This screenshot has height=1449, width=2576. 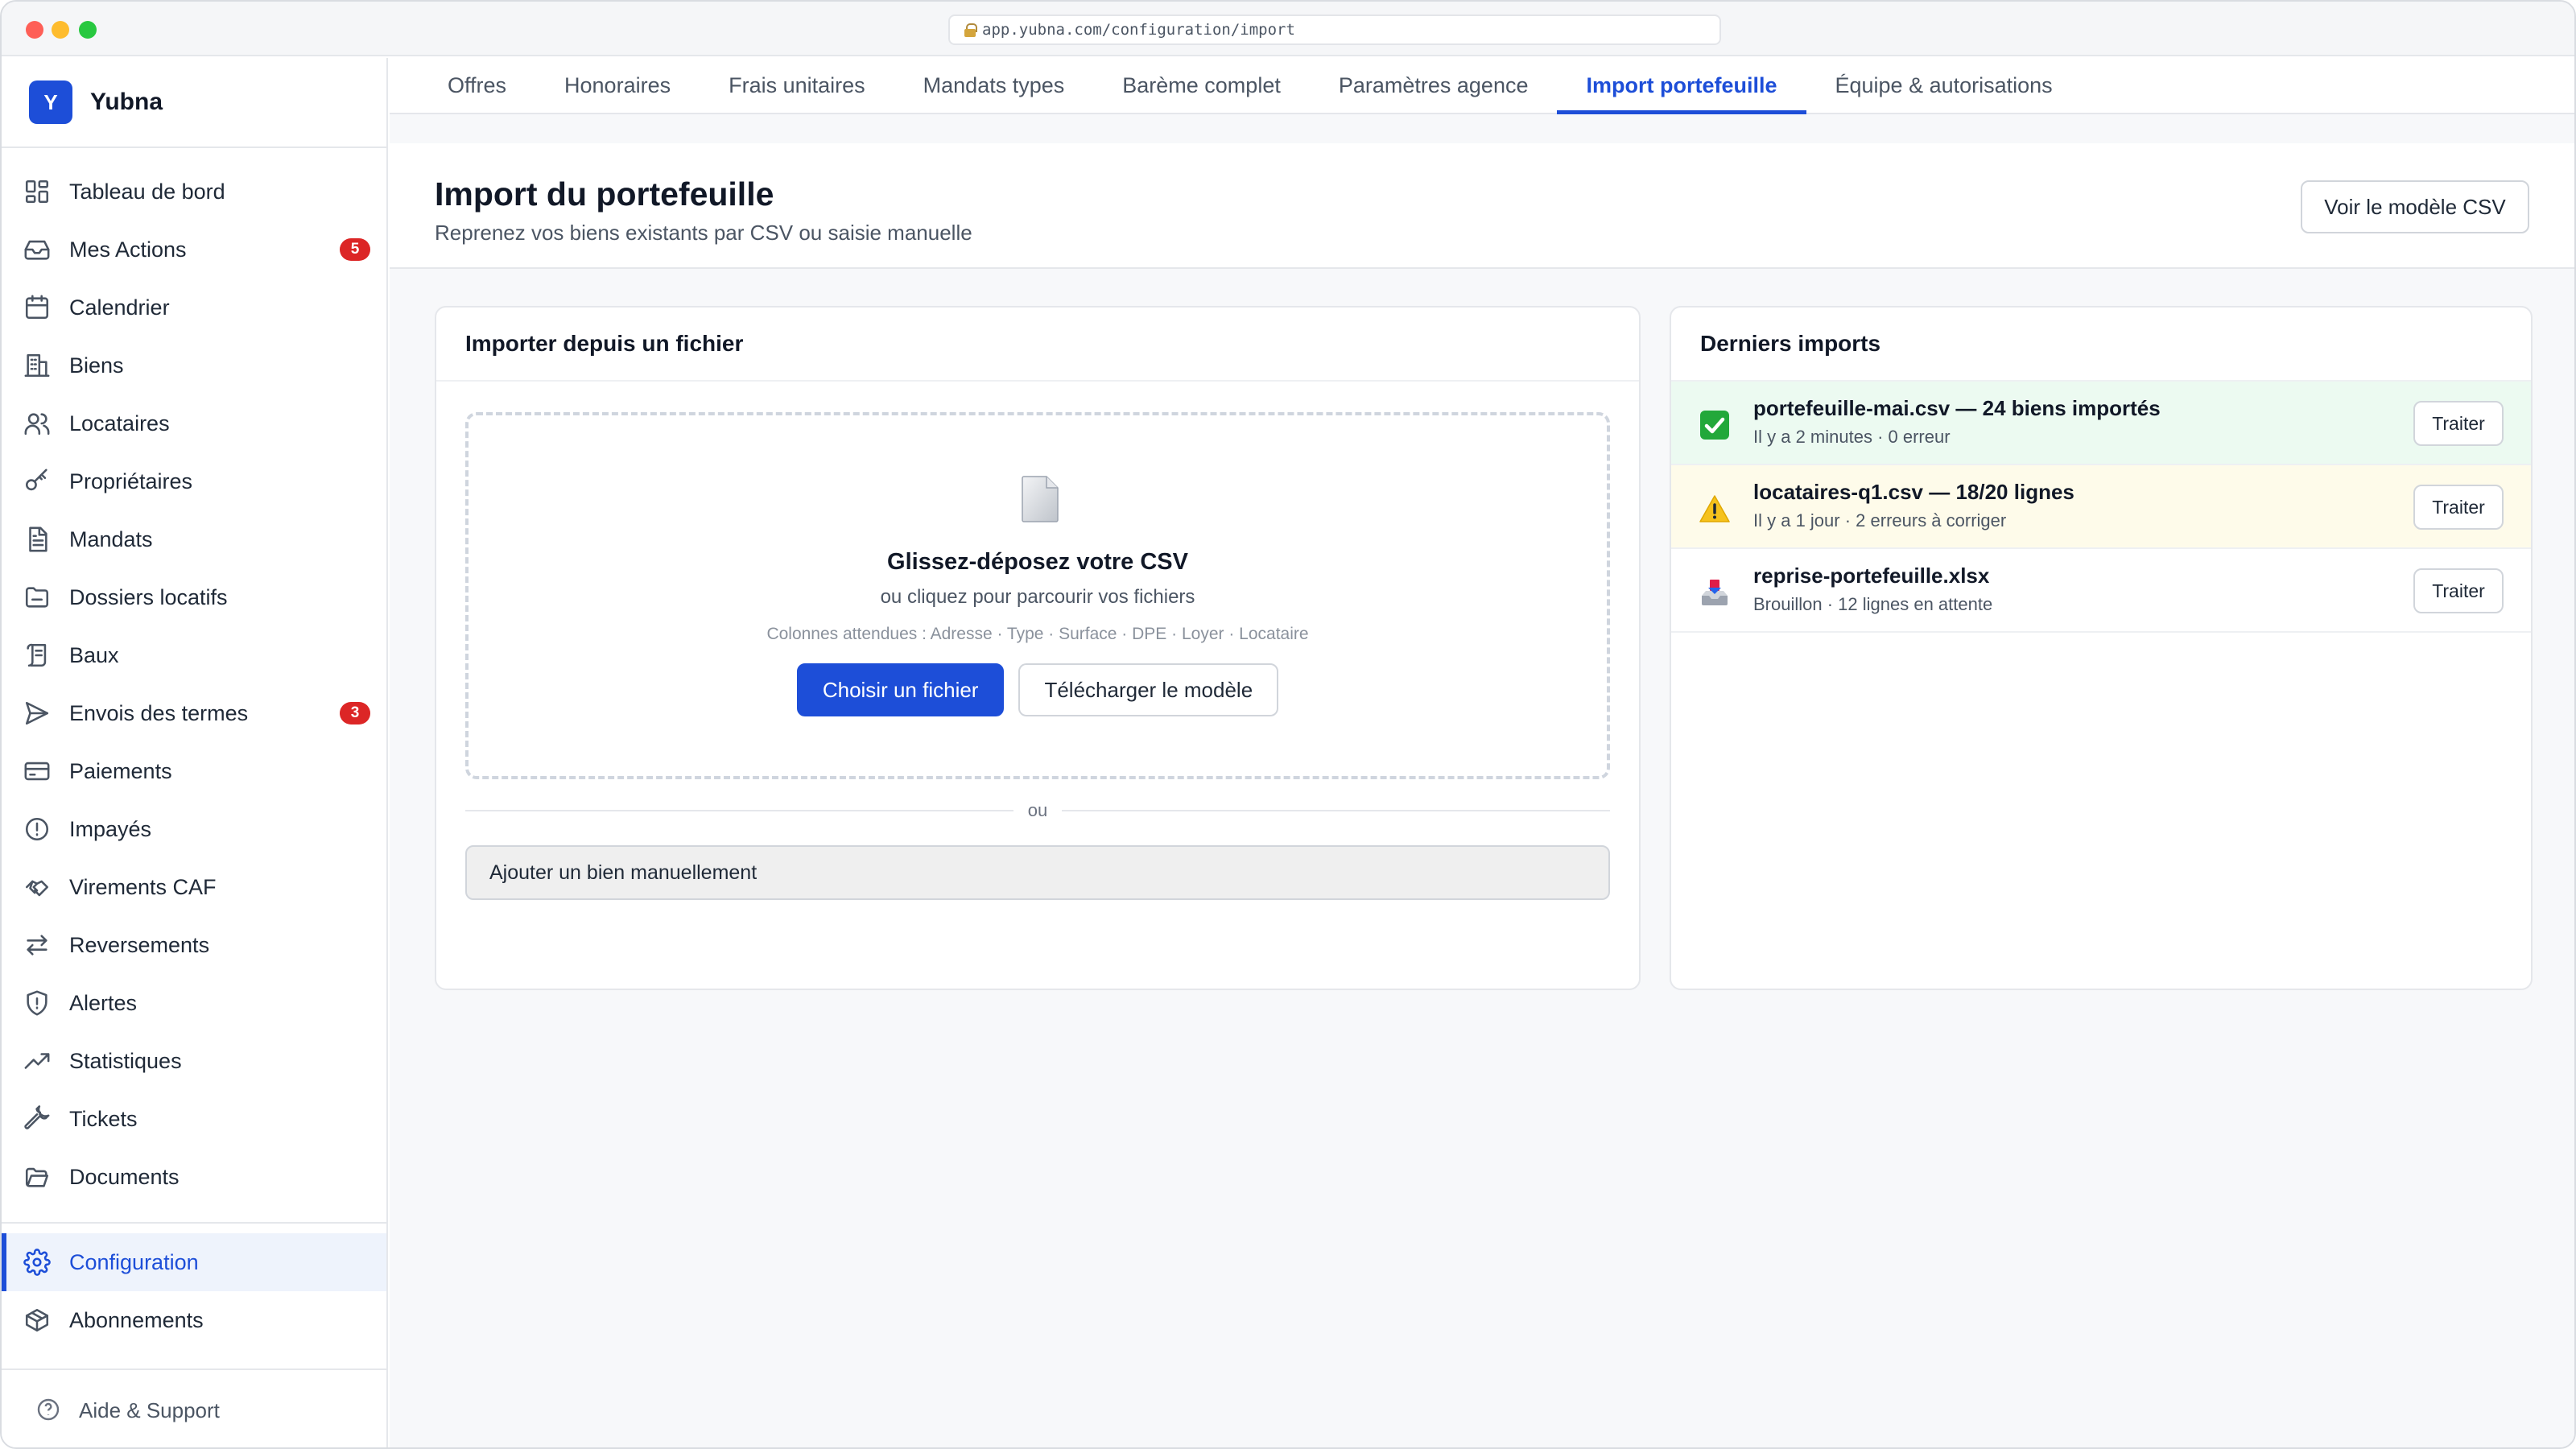 I want to click on sidebar-item-documents: Documents, so click(x=194, y=1177).